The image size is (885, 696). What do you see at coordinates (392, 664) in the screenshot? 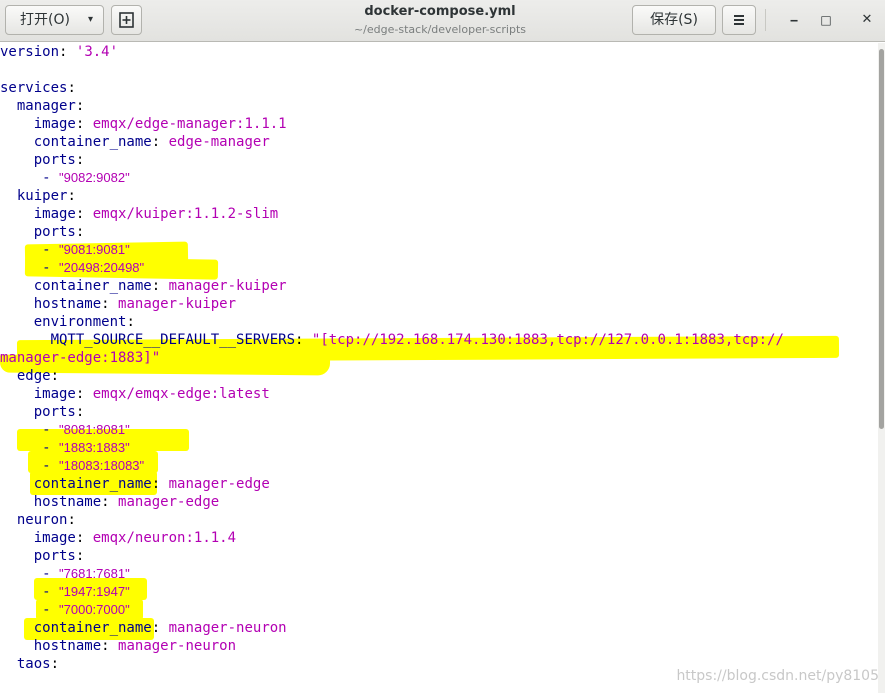
I see `code-line: taos:` at bounding box center [392, 664].